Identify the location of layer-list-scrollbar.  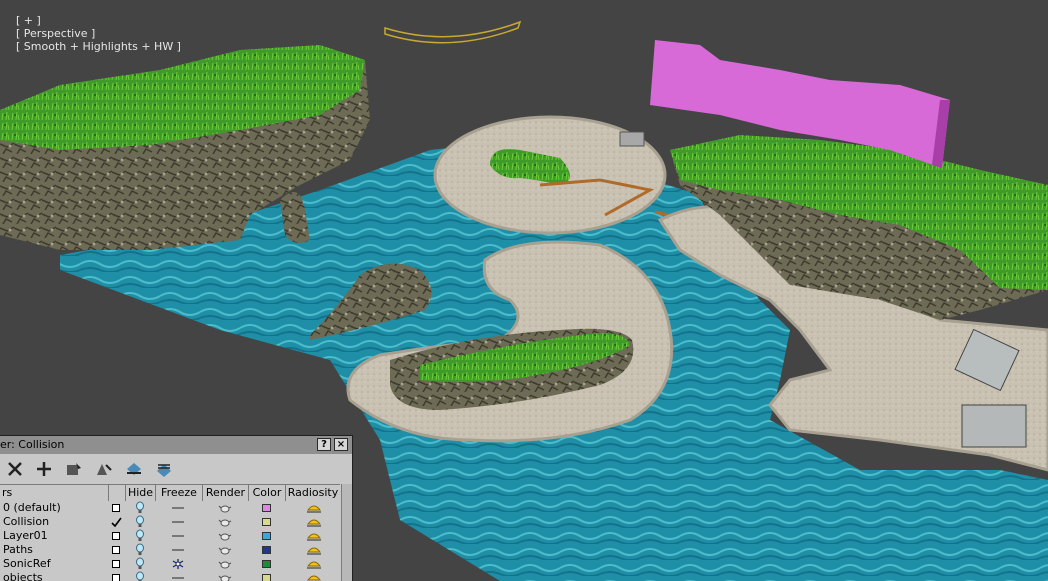
(346, 532).